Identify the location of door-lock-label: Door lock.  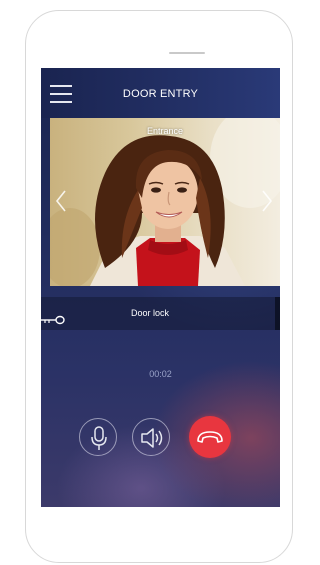
(150, 313).